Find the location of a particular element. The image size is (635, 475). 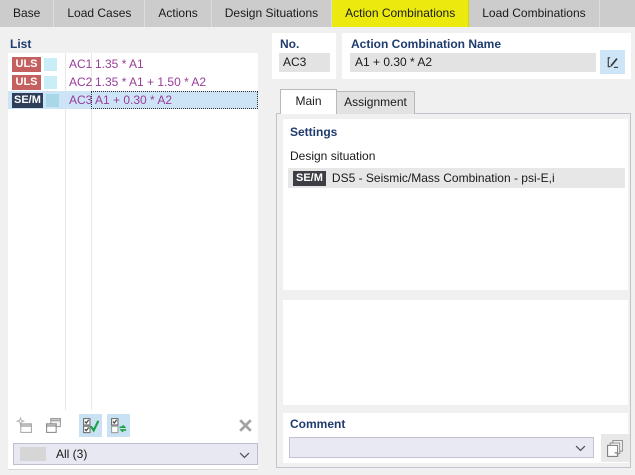

no-panel: No. AC3 is located at coordinates (304, 56).